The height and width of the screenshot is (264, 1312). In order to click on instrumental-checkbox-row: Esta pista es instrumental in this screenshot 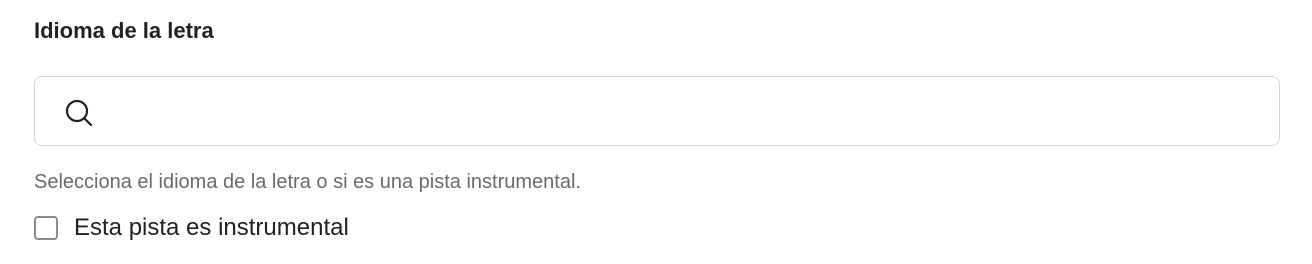, I will do `click(191, 228)`.